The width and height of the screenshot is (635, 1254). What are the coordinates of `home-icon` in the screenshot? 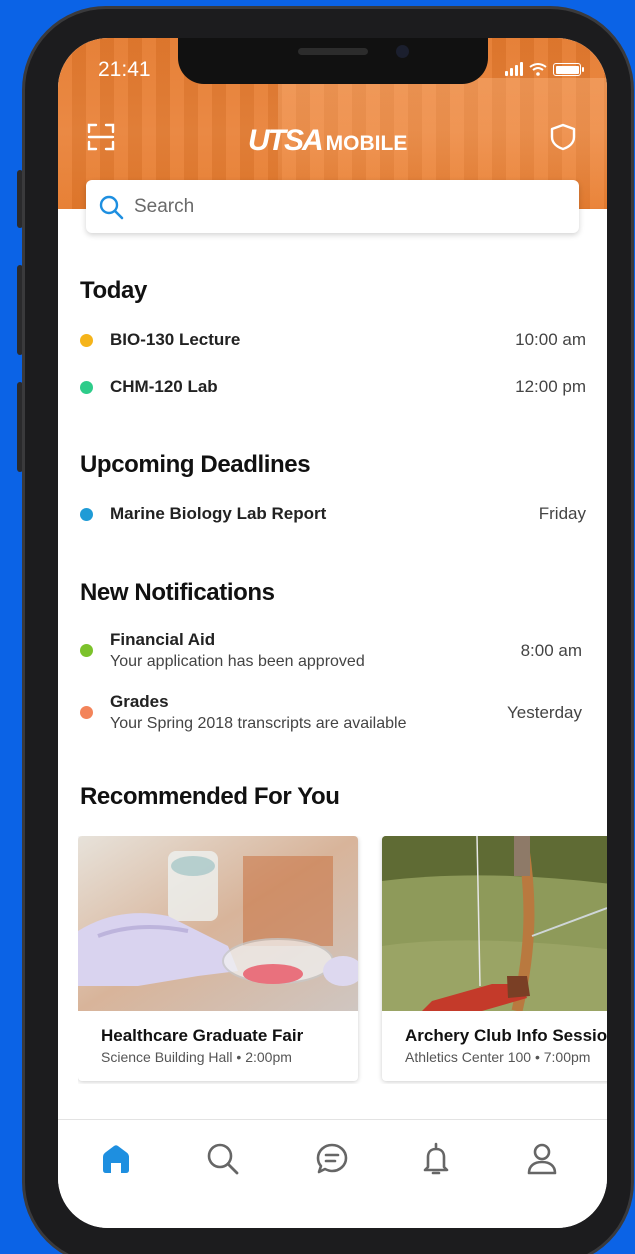 It's located at (116, 1159).